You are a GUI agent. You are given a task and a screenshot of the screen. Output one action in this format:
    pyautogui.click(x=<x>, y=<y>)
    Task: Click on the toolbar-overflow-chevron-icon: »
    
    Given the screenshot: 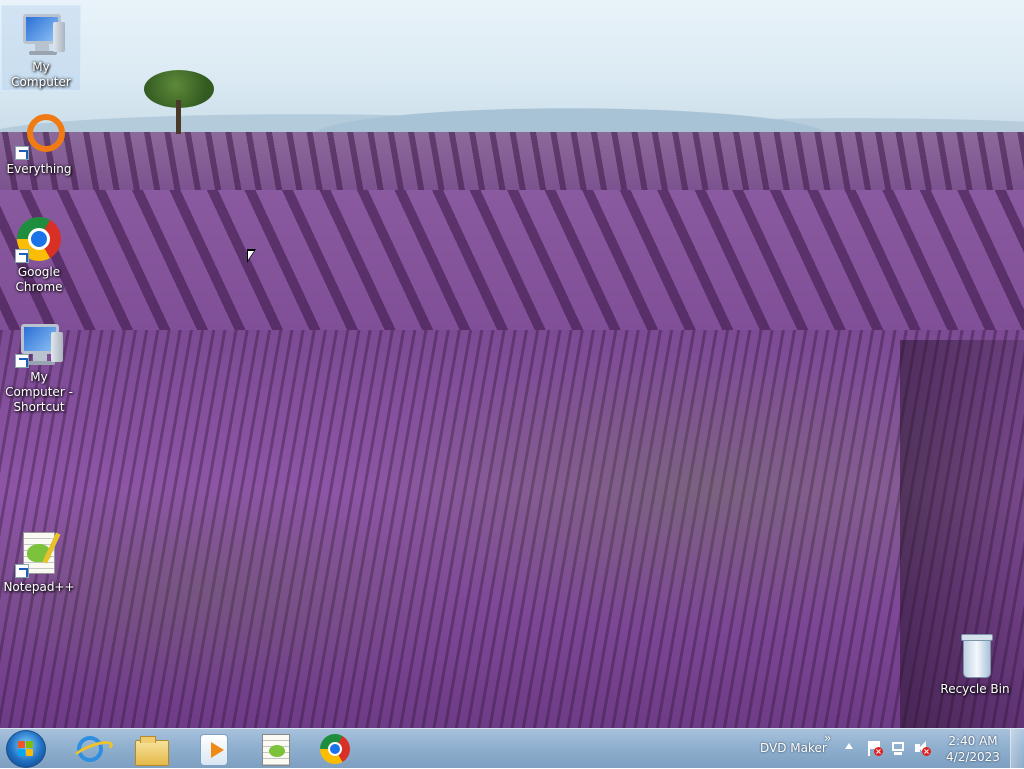 What is the action you would take?
    pyautogui.click(x=827, y=738)
    